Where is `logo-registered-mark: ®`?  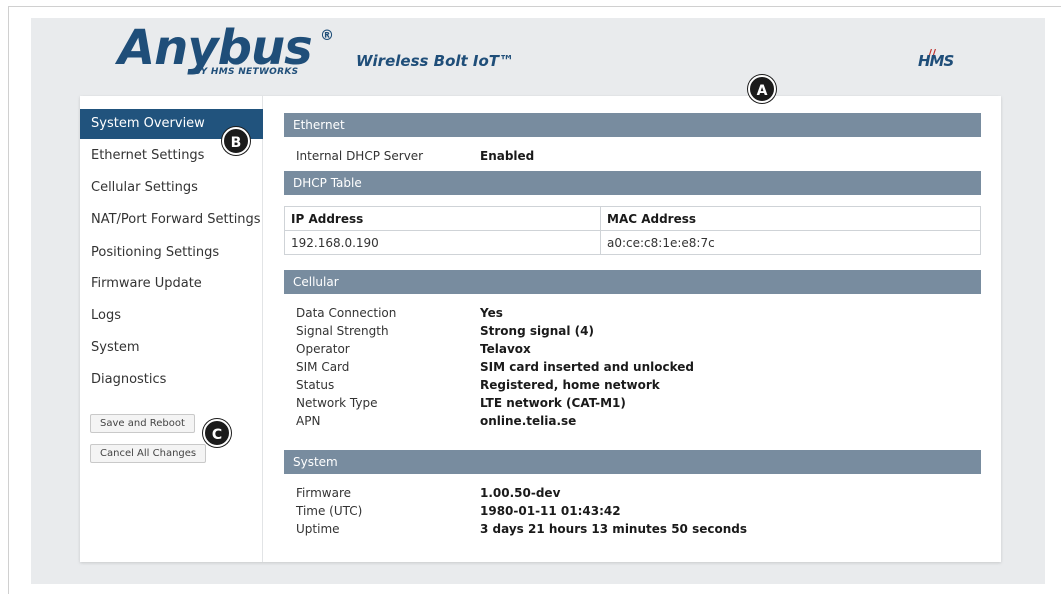 logo-registered-mark: ® is located at coordinates (327, 36).